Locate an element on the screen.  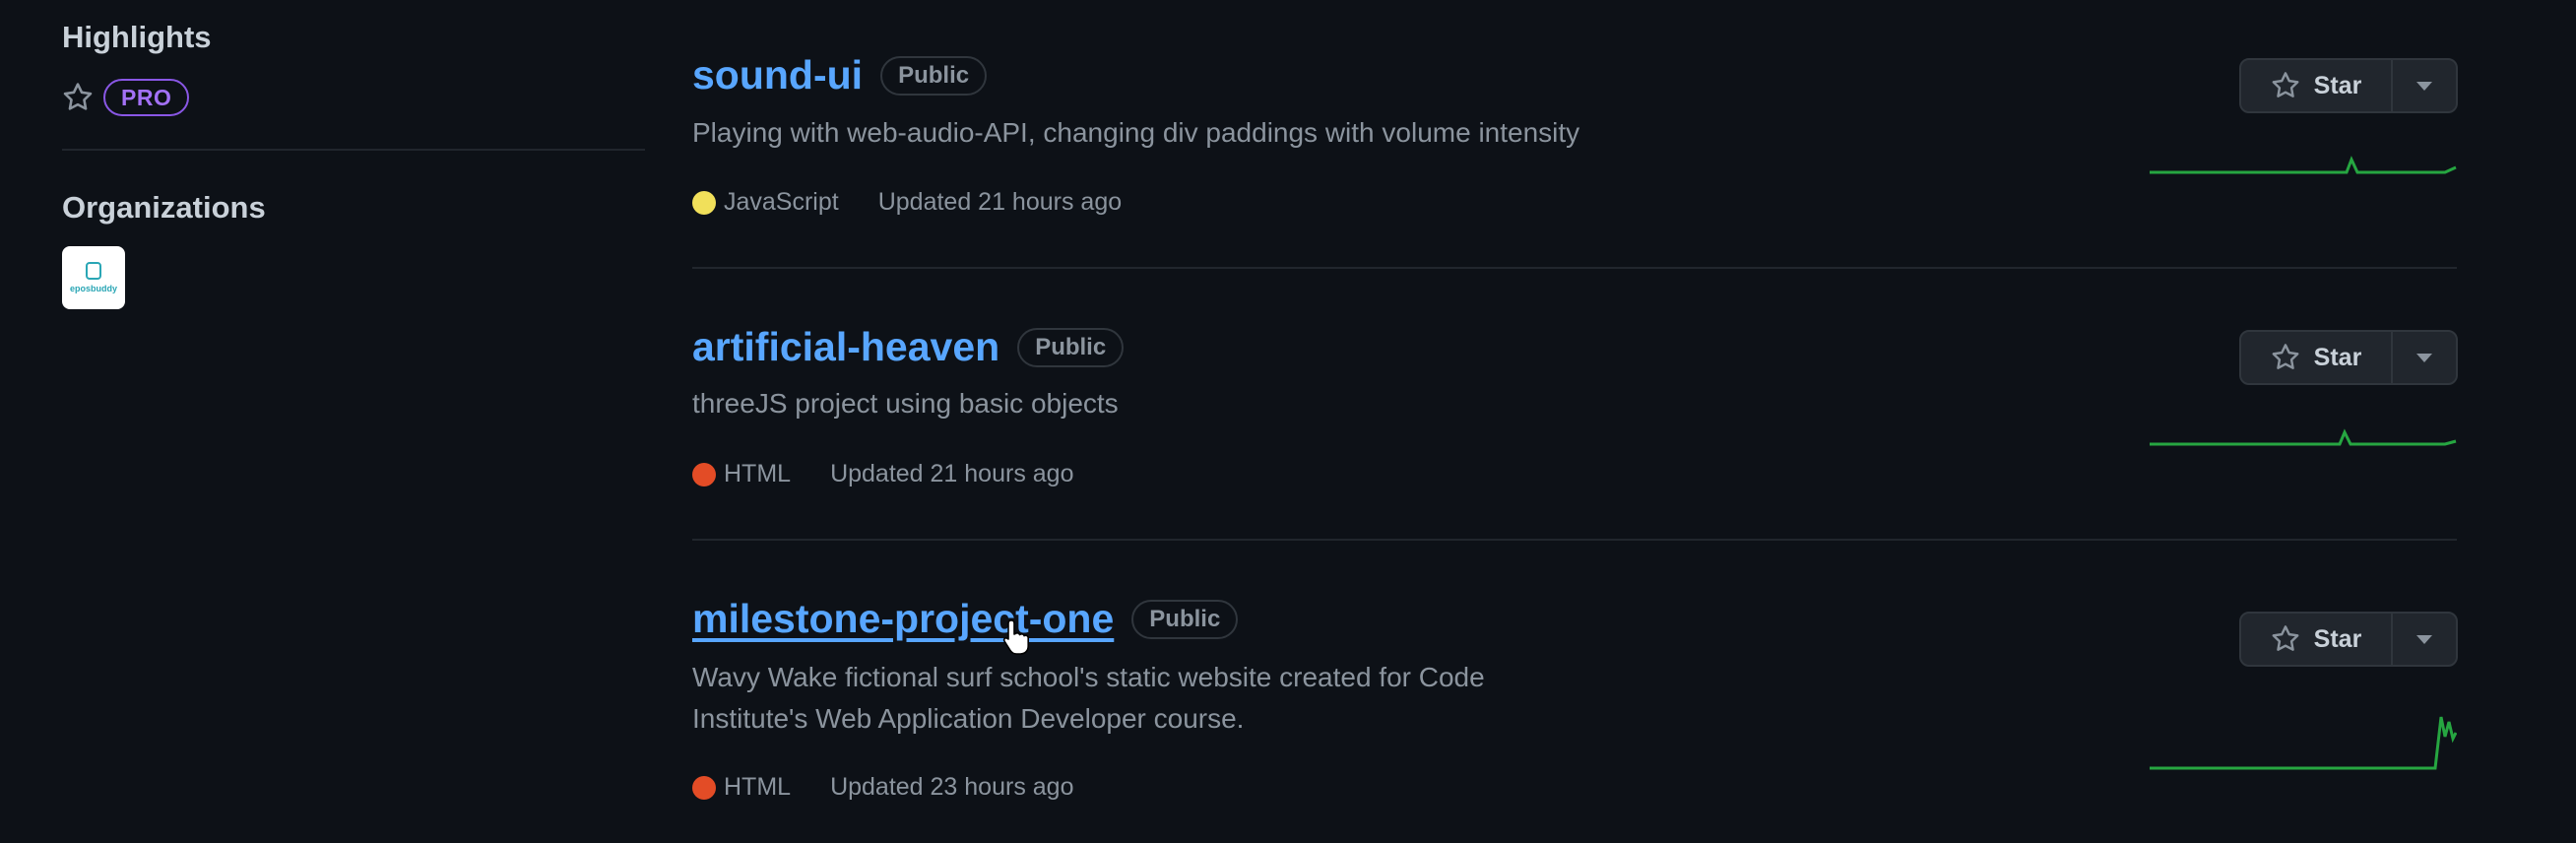
repo-meta: HTML Updated 23 hours ago is located at coordinates (882, 788).